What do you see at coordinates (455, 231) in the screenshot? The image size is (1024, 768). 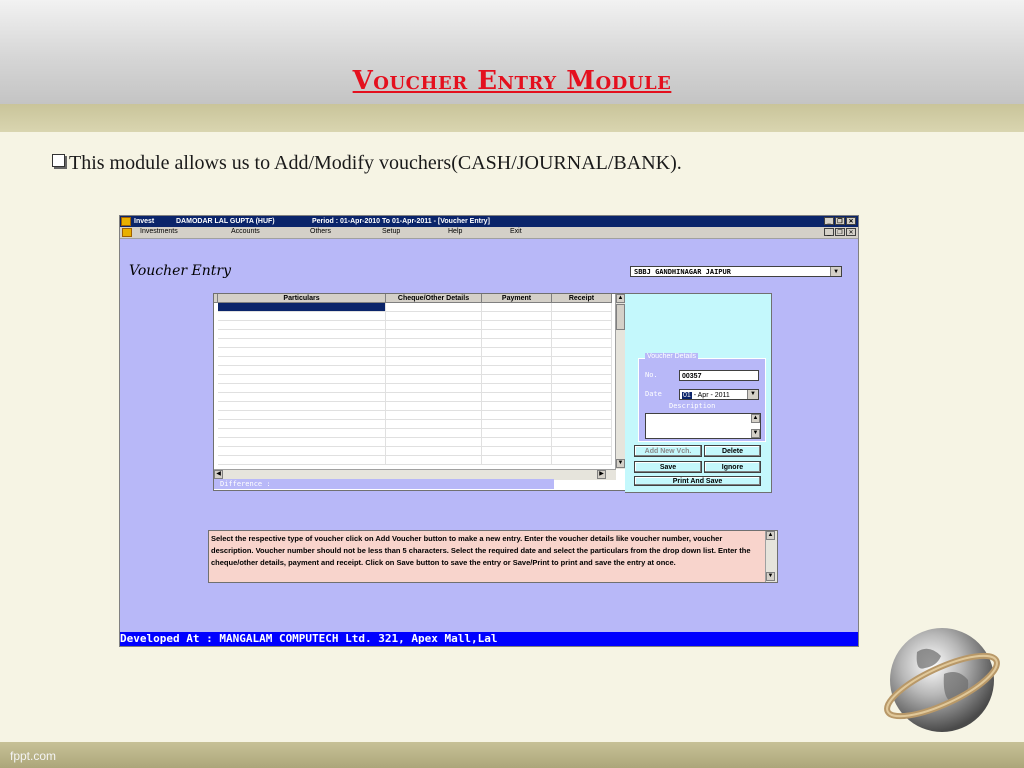 I see `menu-help: Help` at bounding box center [455, 231].